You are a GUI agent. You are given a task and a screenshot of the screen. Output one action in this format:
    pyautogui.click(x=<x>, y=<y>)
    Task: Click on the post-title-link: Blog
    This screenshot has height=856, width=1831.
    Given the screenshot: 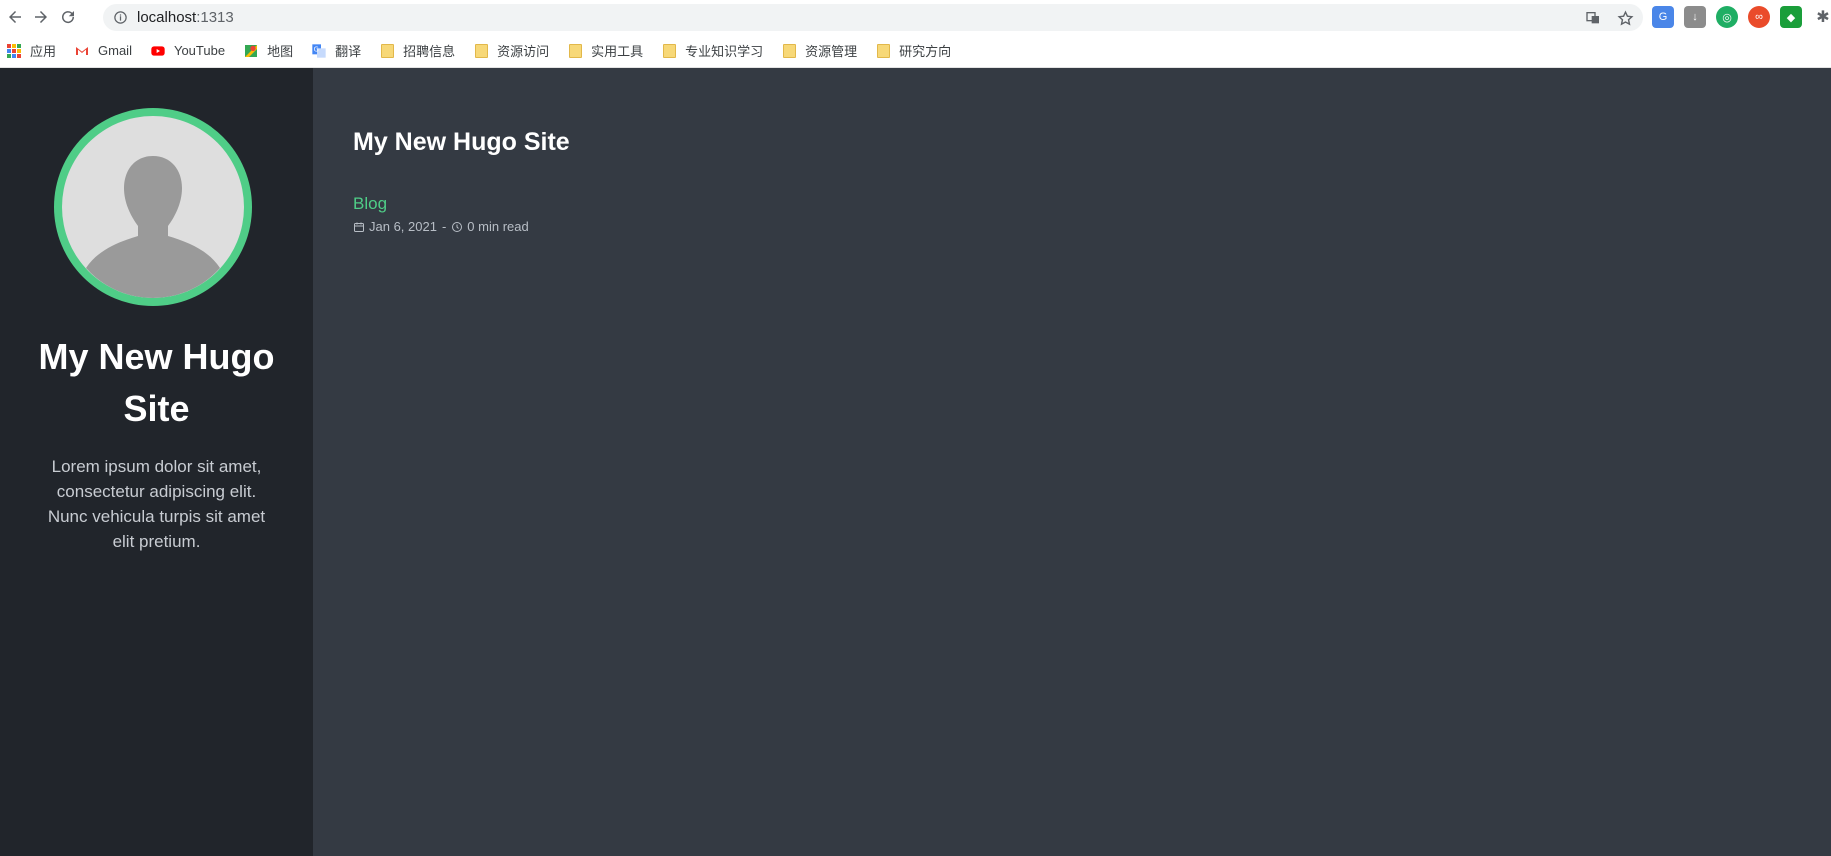 What is the action you would take?
    pyautogui.click(x=370, y=204)
    